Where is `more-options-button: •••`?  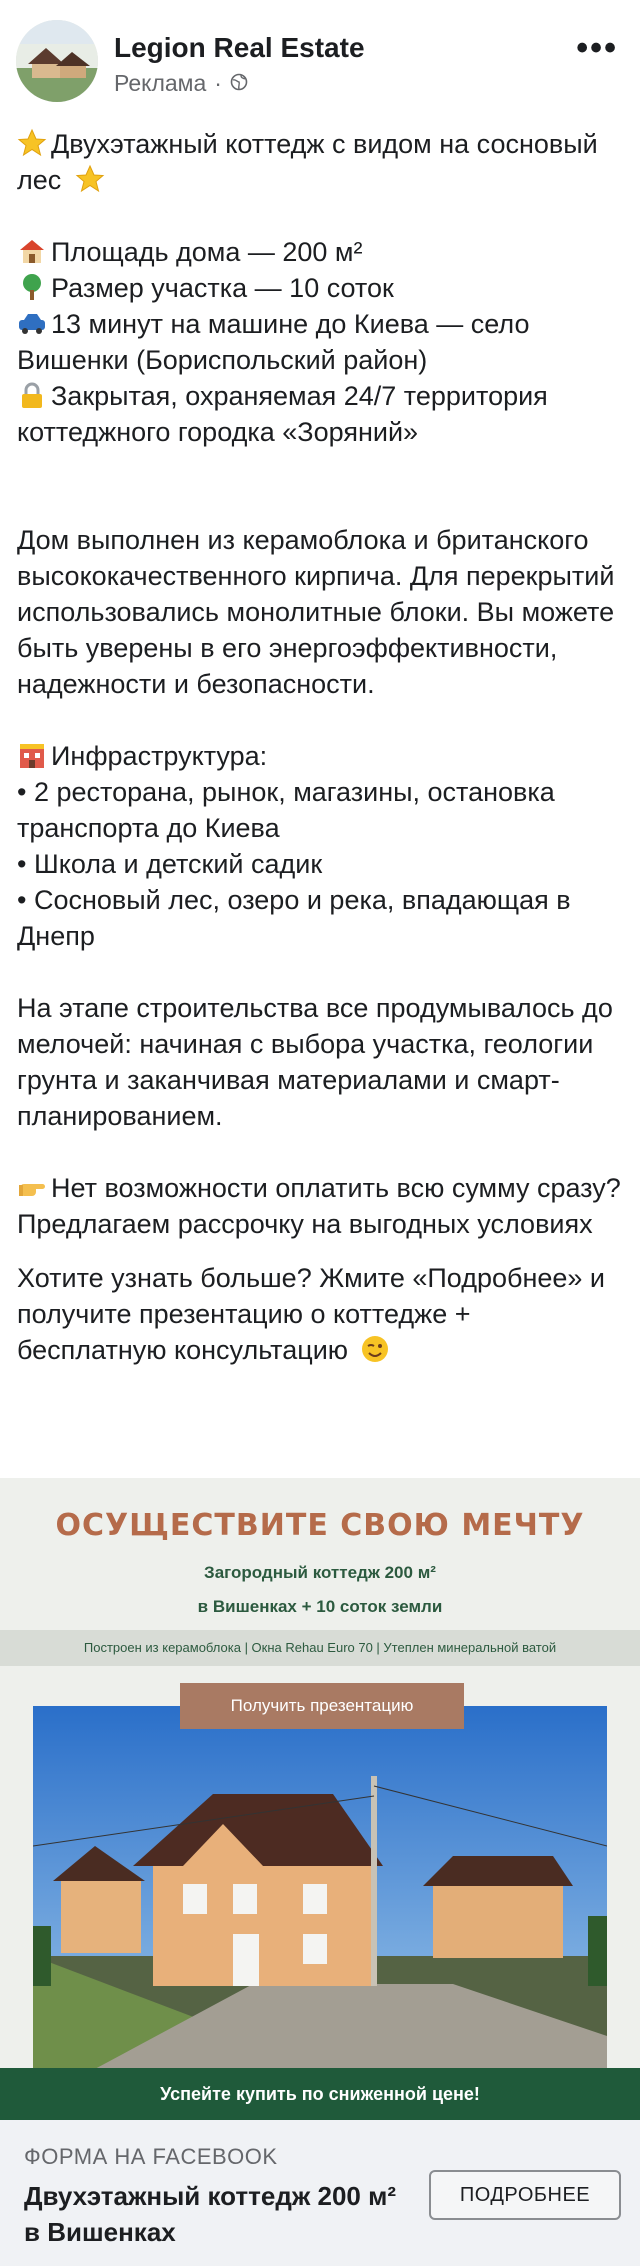
more-options-button: ••• is located at coordinates (597, 48).